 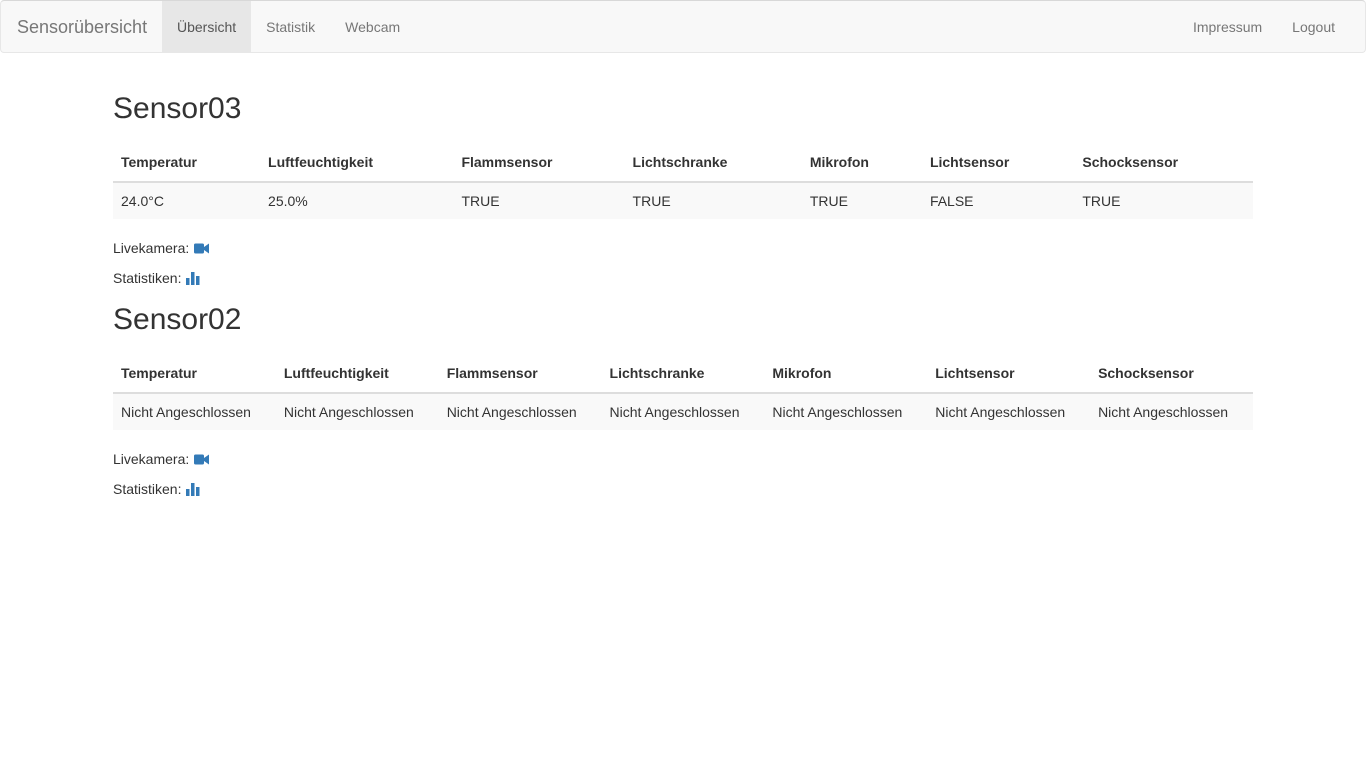 I want to click on table-row: 24.0°C 25.0% TRUE TRUE TRUE FALSE TRUE, so click(x=683, y=200).